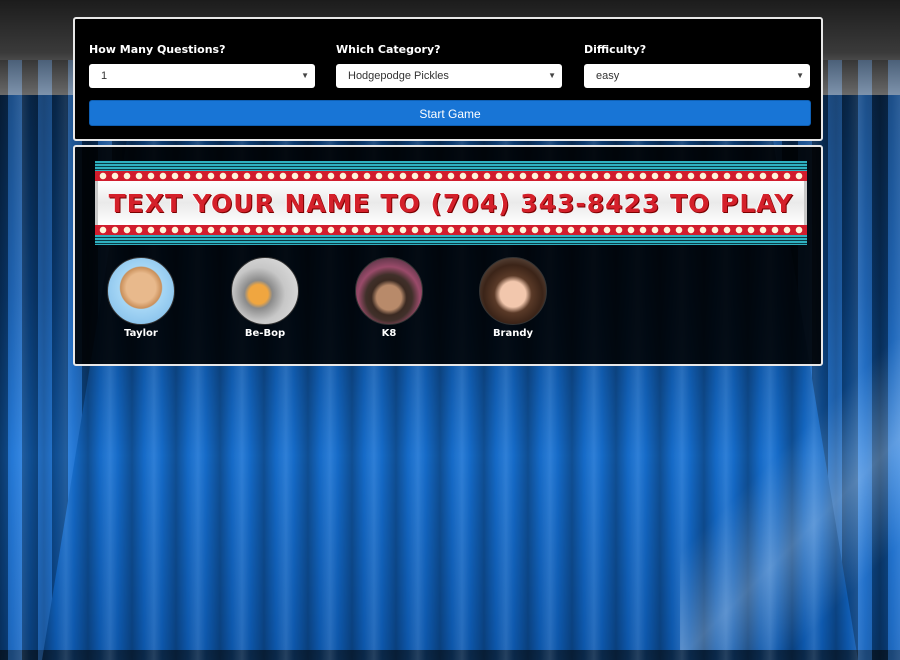  What do you see at coordinates (615, 49) in the screenshot?
I see `difficulty-label: Difficulty?` at bounding box center [615, 49].